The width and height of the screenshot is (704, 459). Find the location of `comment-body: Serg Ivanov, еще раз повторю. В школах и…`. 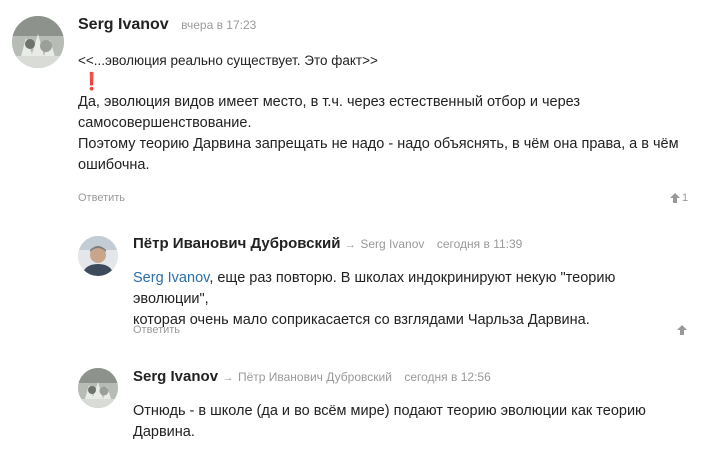

comment-body: Serg Ivanov, еще раз повторю. В школах и… is located at coordinates (413, 299).